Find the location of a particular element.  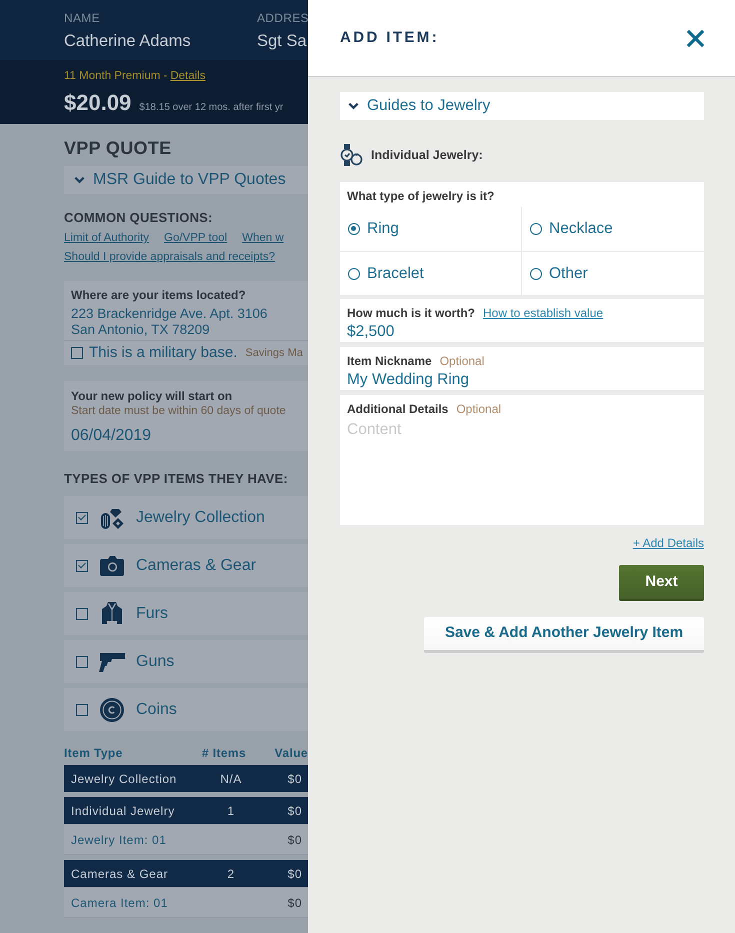

table-cell-text: Individual Jewelry is located at coordinates (123, 811).